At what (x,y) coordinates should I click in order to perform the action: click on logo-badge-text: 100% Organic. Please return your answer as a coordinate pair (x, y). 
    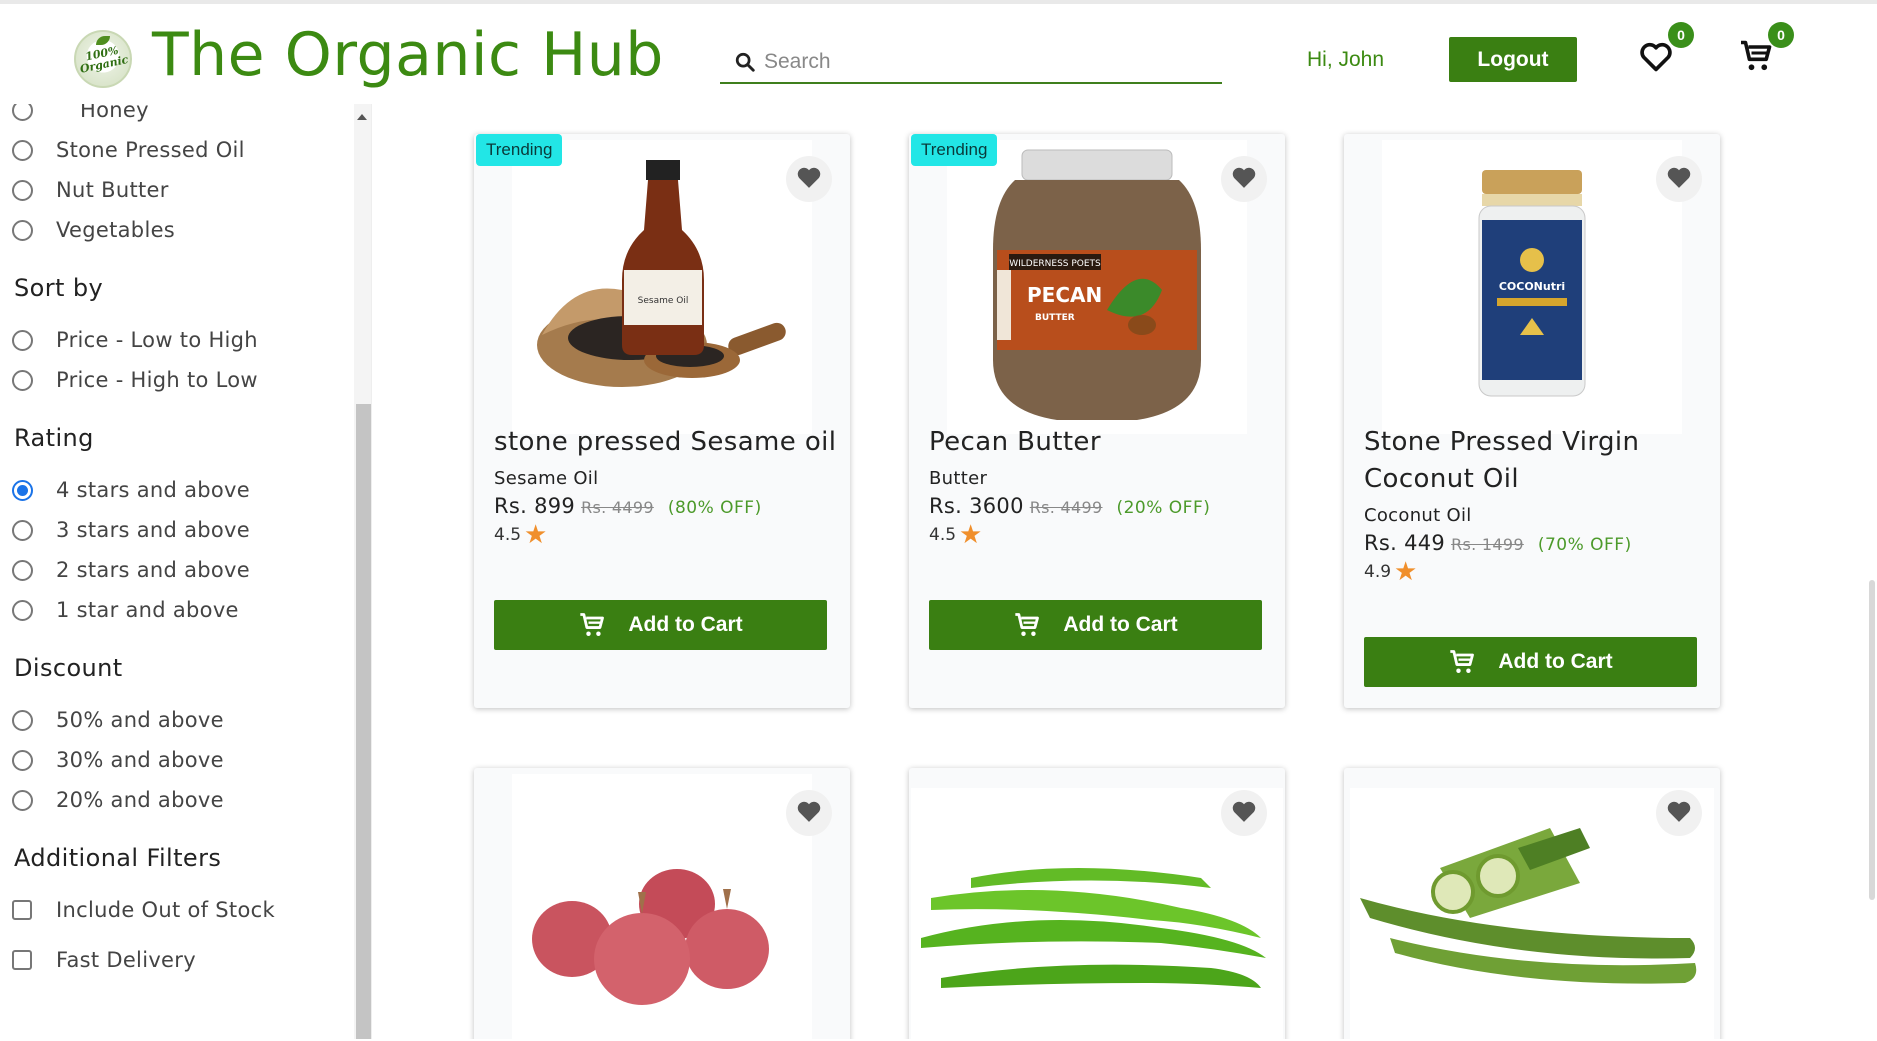
    Looking at the image, I should click on (104, 59).